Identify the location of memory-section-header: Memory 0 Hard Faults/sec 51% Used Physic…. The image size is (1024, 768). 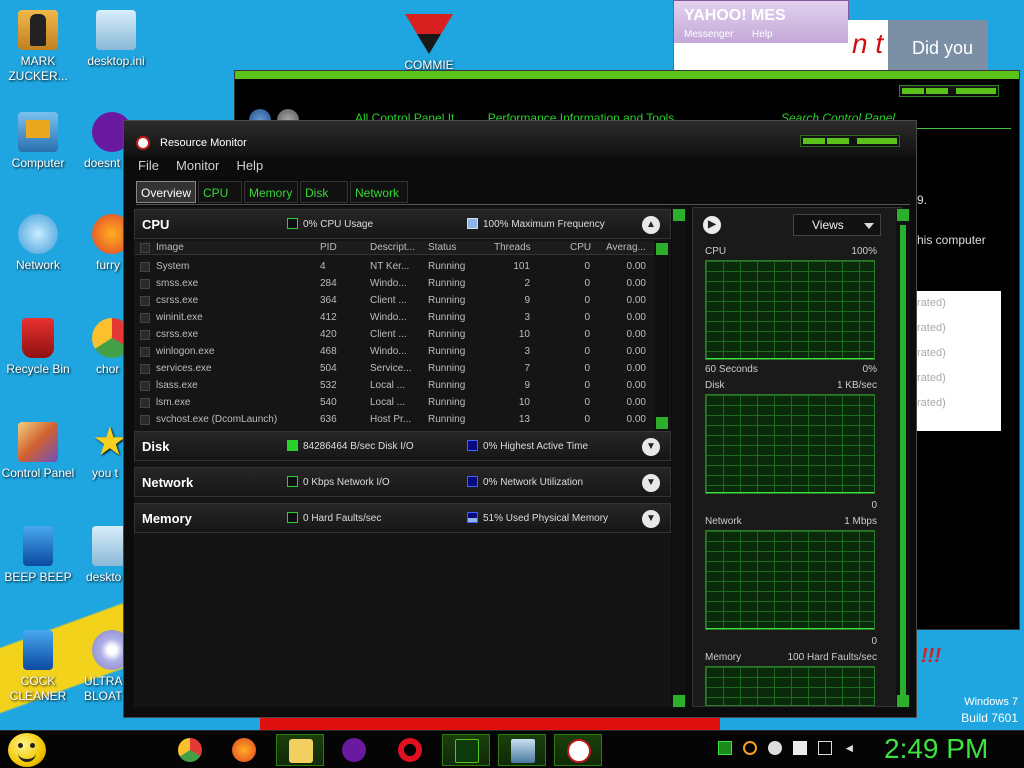
(402, 518).